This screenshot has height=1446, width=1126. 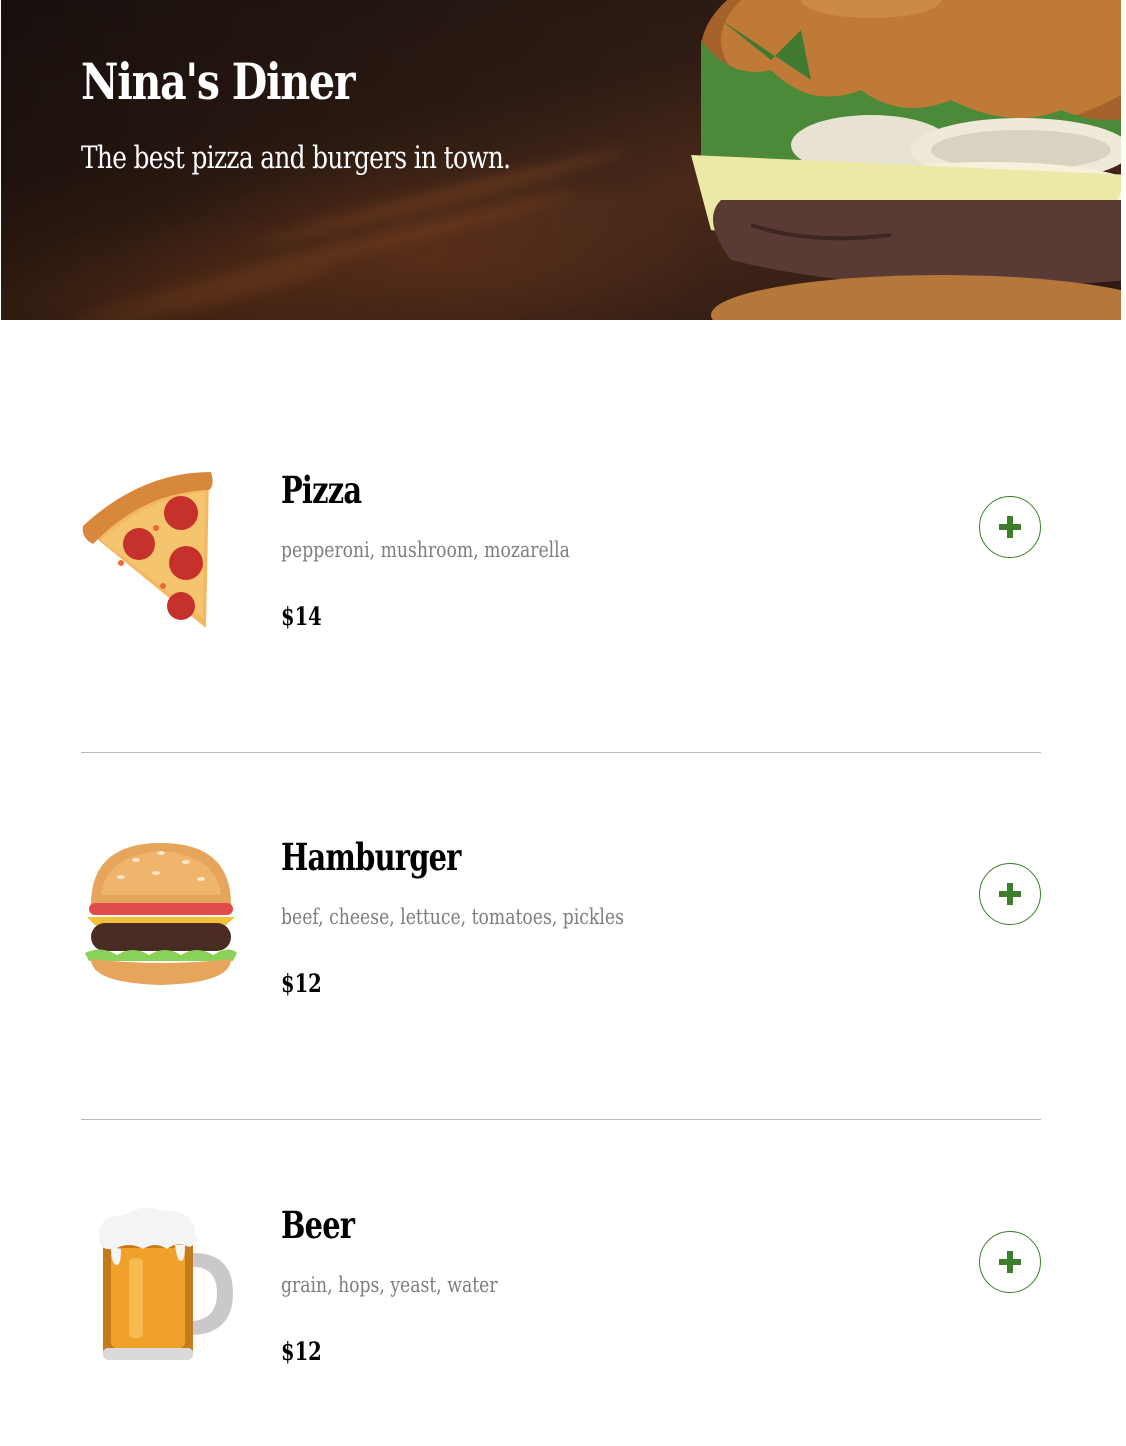 I want to click on add-hamburger-button, so click(x=1010, y=894).